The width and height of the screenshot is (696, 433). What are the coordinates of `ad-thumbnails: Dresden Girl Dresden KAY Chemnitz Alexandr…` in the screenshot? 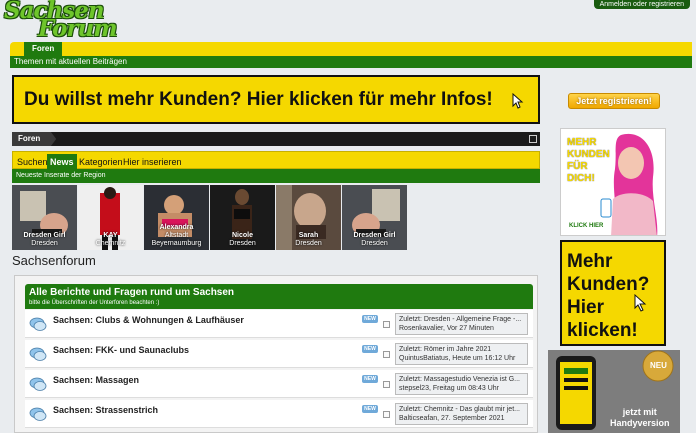 It's located at (210, 217).